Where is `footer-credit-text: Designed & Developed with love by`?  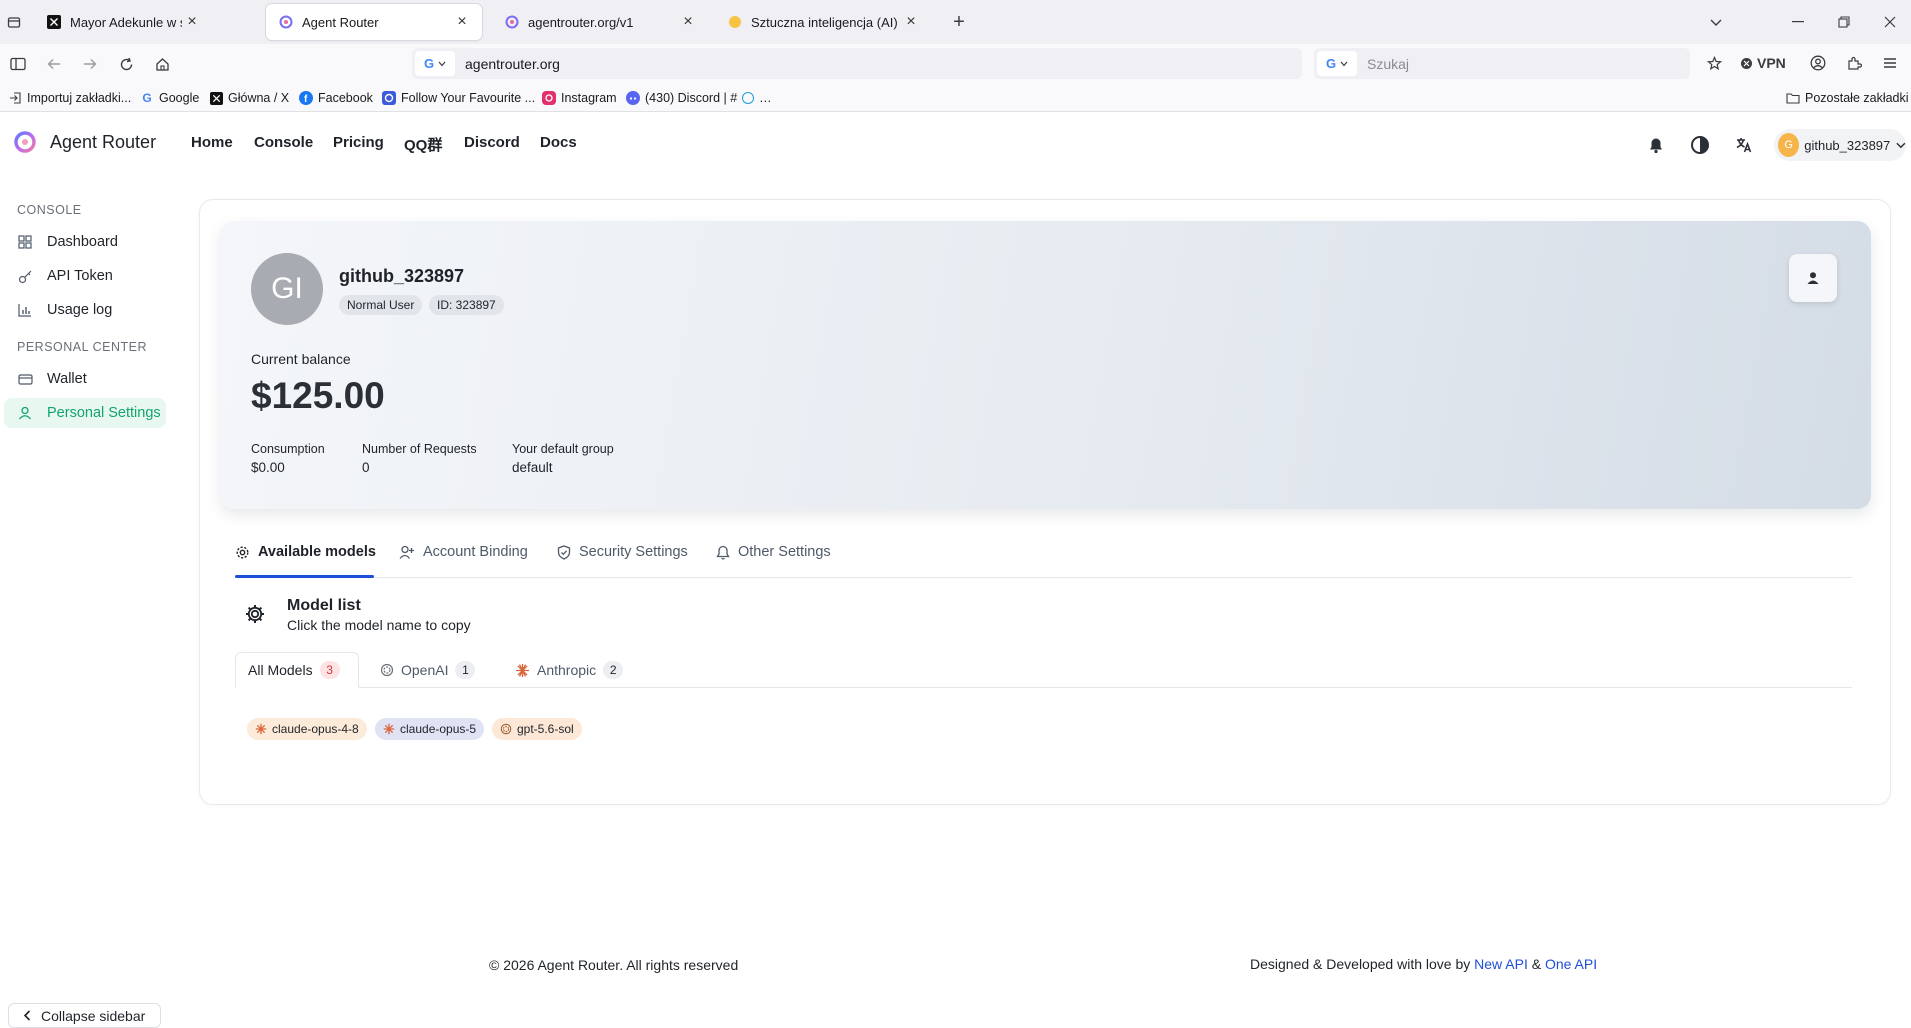 footer-credit-text: Designed & Developed with love by is located at coordinates (1360, 964).